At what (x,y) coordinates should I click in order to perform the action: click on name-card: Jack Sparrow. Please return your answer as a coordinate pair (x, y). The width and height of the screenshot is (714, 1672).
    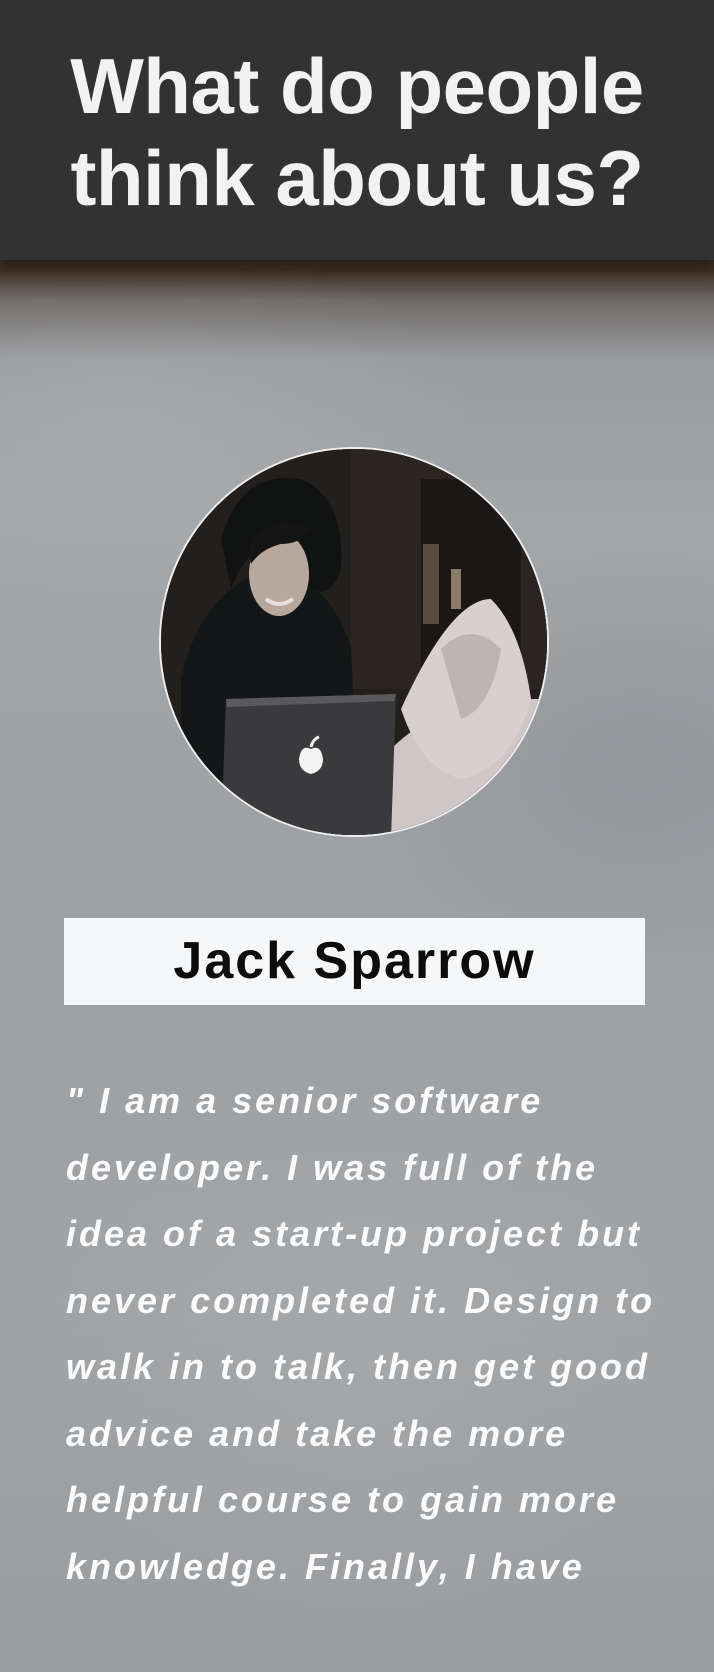
    Looking at the image, I should click on (354, 961).